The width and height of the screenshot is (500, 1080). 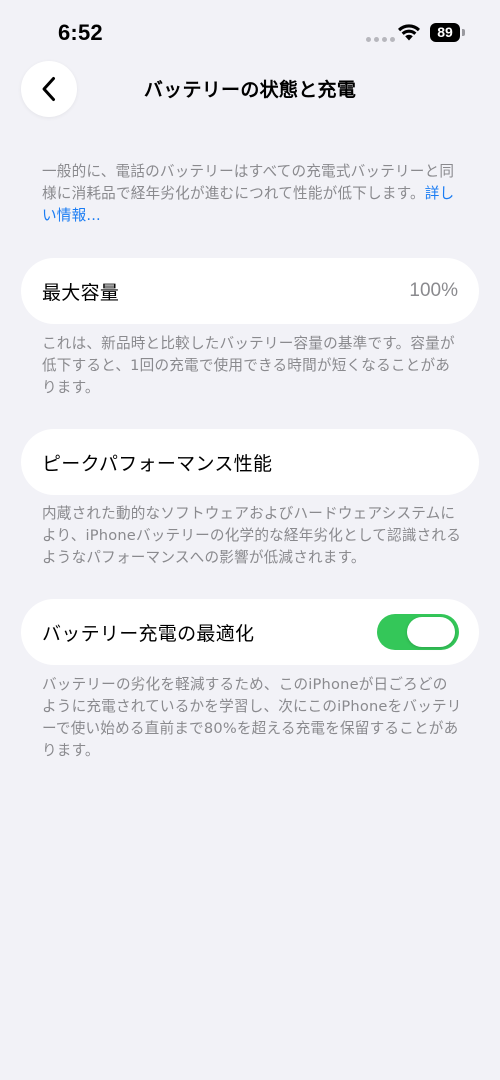 What do you see at coordinates (445, 32) in the screenshot?
I see `battery-level: 89` at bounding box center [445, 32].